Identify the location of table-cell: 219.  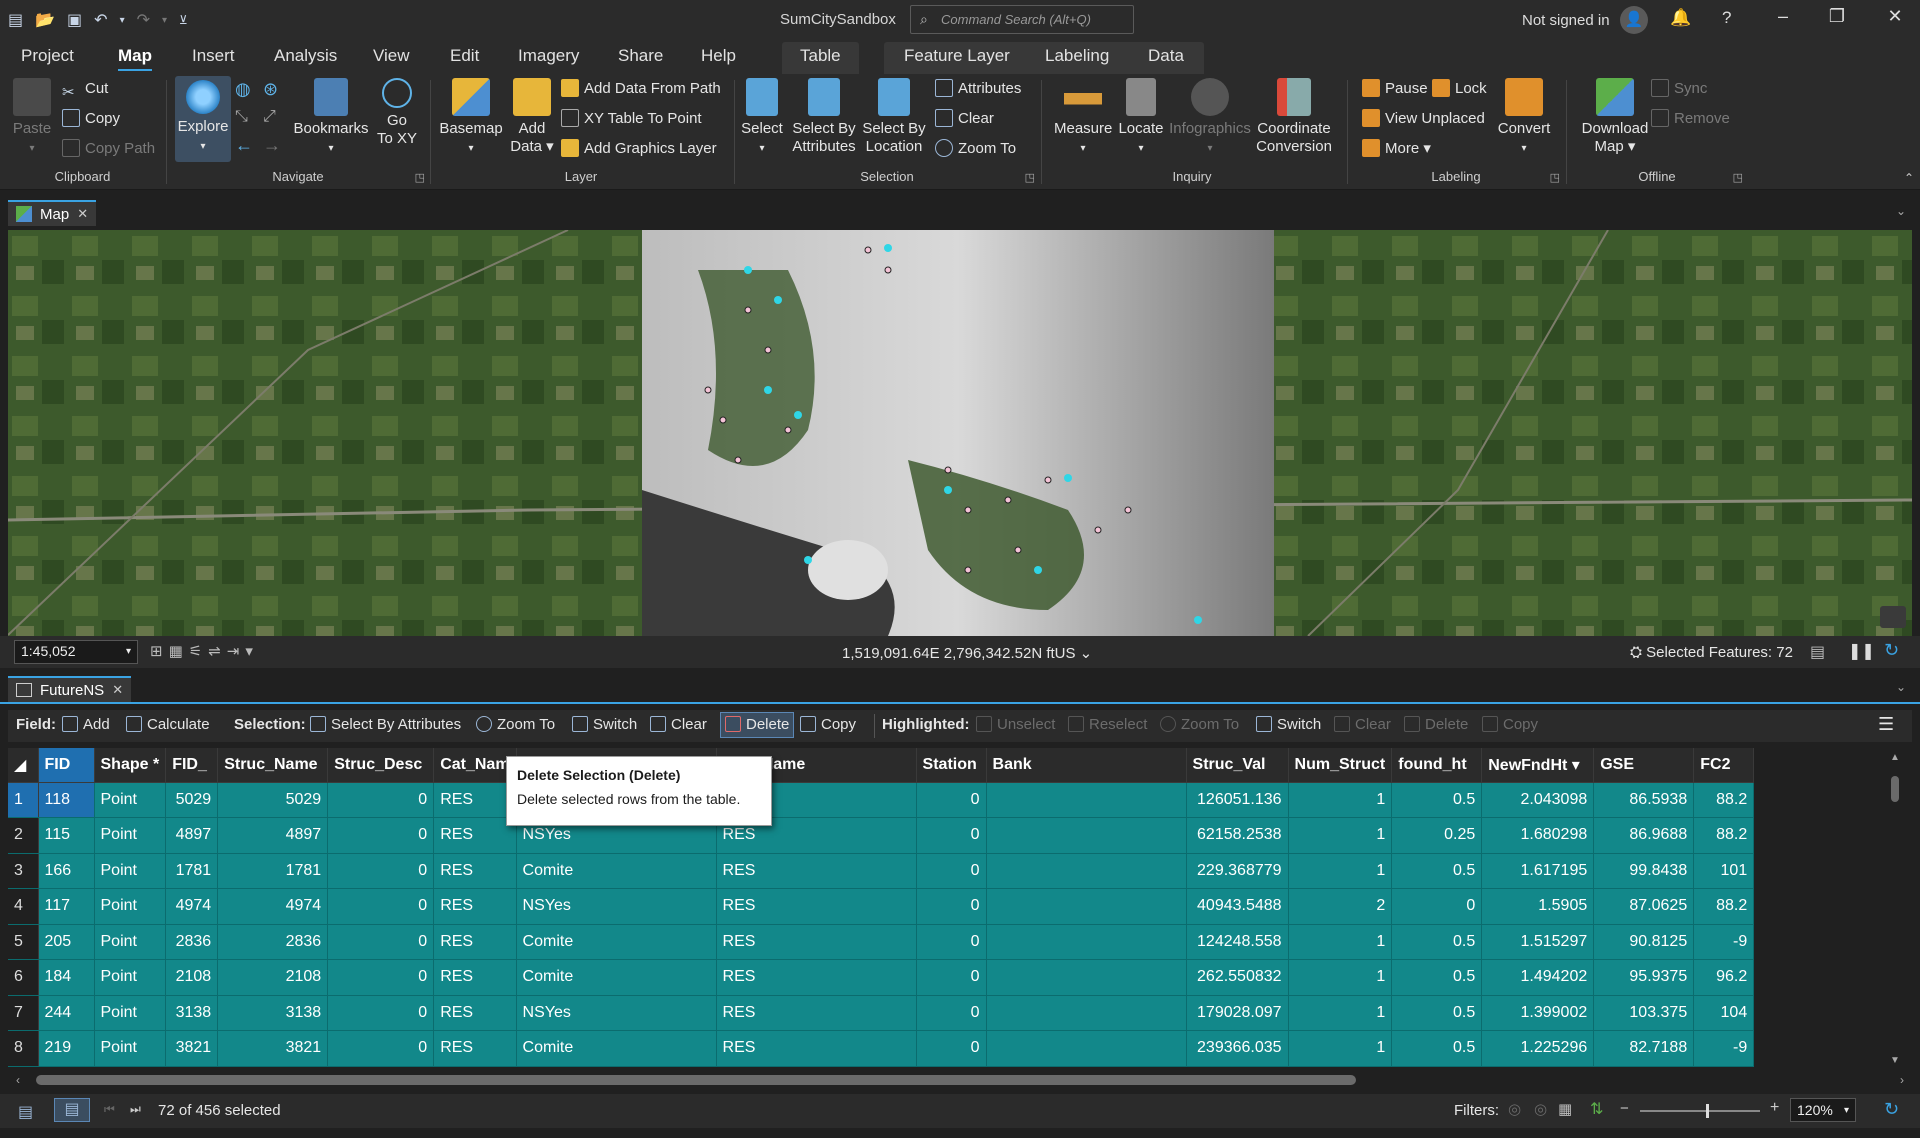
(66, 1048).